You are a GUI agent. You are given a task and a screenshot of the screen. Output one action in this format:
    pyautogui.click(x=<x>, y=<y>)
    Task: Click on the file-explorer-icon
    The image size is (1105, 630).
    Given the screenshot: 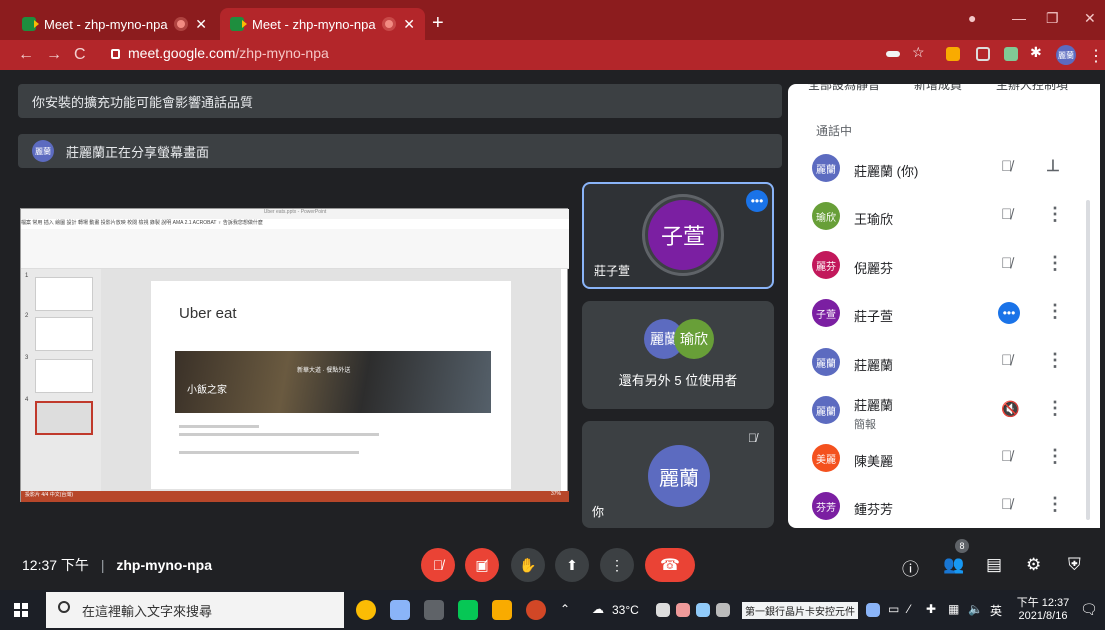 What is the action you would take?
    pyautogui.click(x=502, y=610)
    